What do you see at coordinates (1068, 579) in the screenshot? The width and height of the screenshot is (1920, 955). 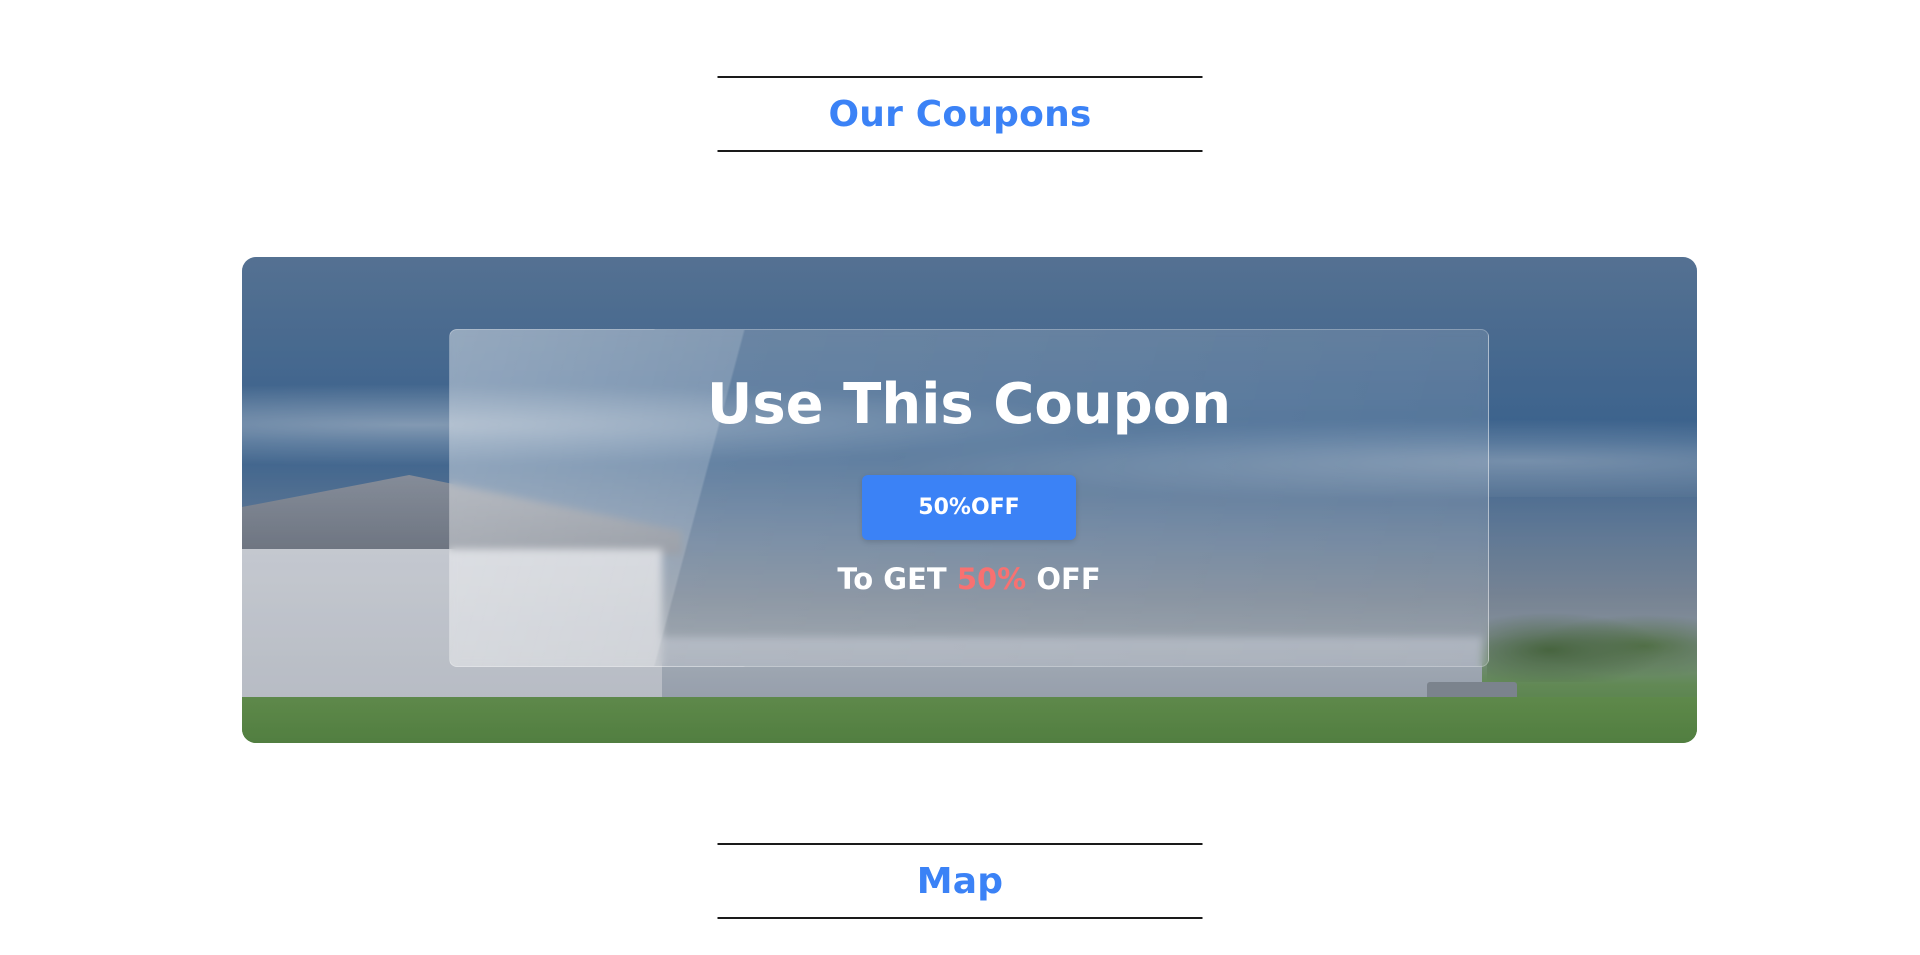 I see `coupon-description-suffix: OFF` at bounding box center [1068, 579].